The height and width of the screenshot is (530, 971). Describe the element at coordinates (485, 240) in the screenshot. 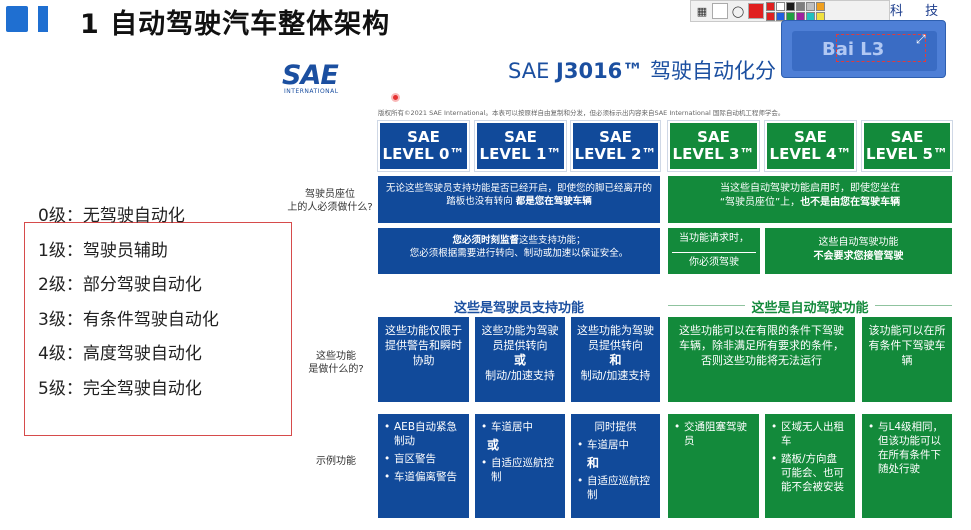

I see `driver-support-b-bold: 您必须时刻监督` at that location.